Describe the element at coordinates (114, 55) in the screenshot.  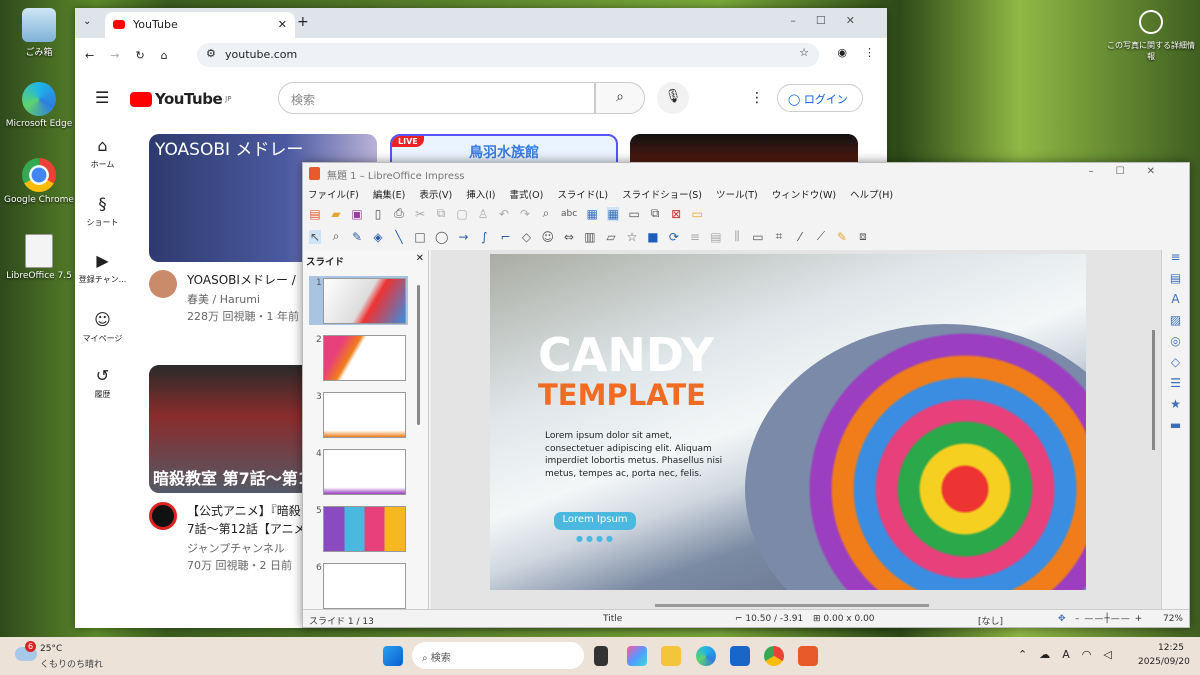
I see `forward-icon: →` at that location.